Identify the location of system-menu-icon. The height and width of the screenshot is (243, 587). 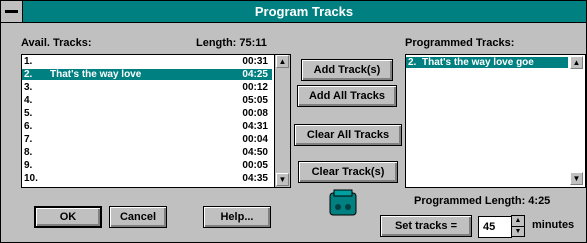
(12, 11).